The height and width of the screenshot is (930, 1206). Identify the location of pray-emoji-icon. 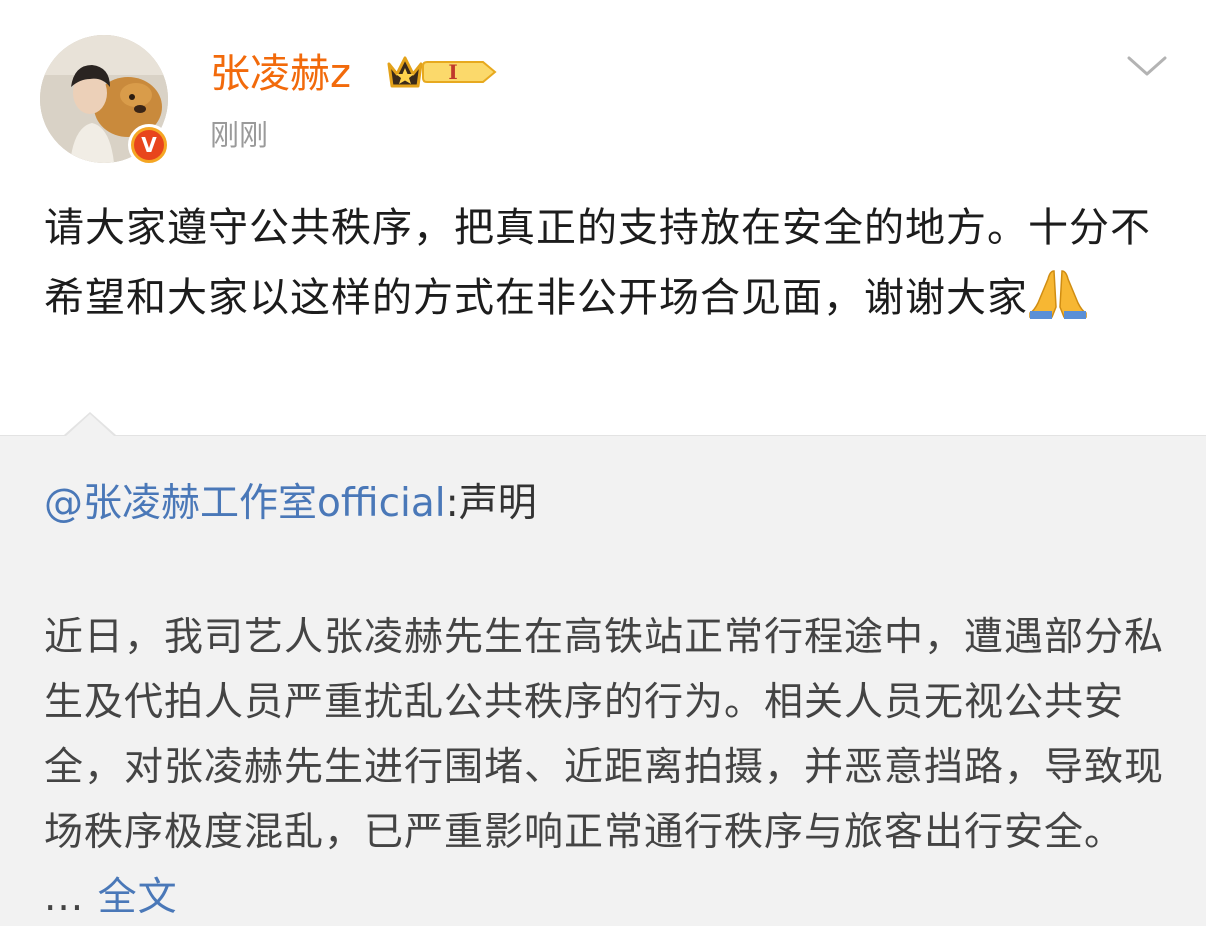
(1058, 294).